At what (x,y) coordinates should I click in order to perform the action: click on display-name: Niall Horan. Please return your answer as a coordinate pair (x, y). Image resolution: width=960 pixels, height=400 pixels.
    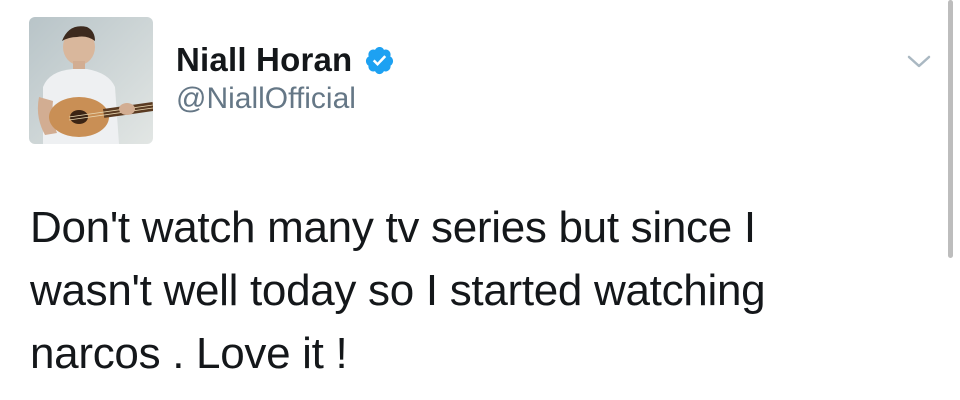
    Looking at the image, I should click on (264, 60).